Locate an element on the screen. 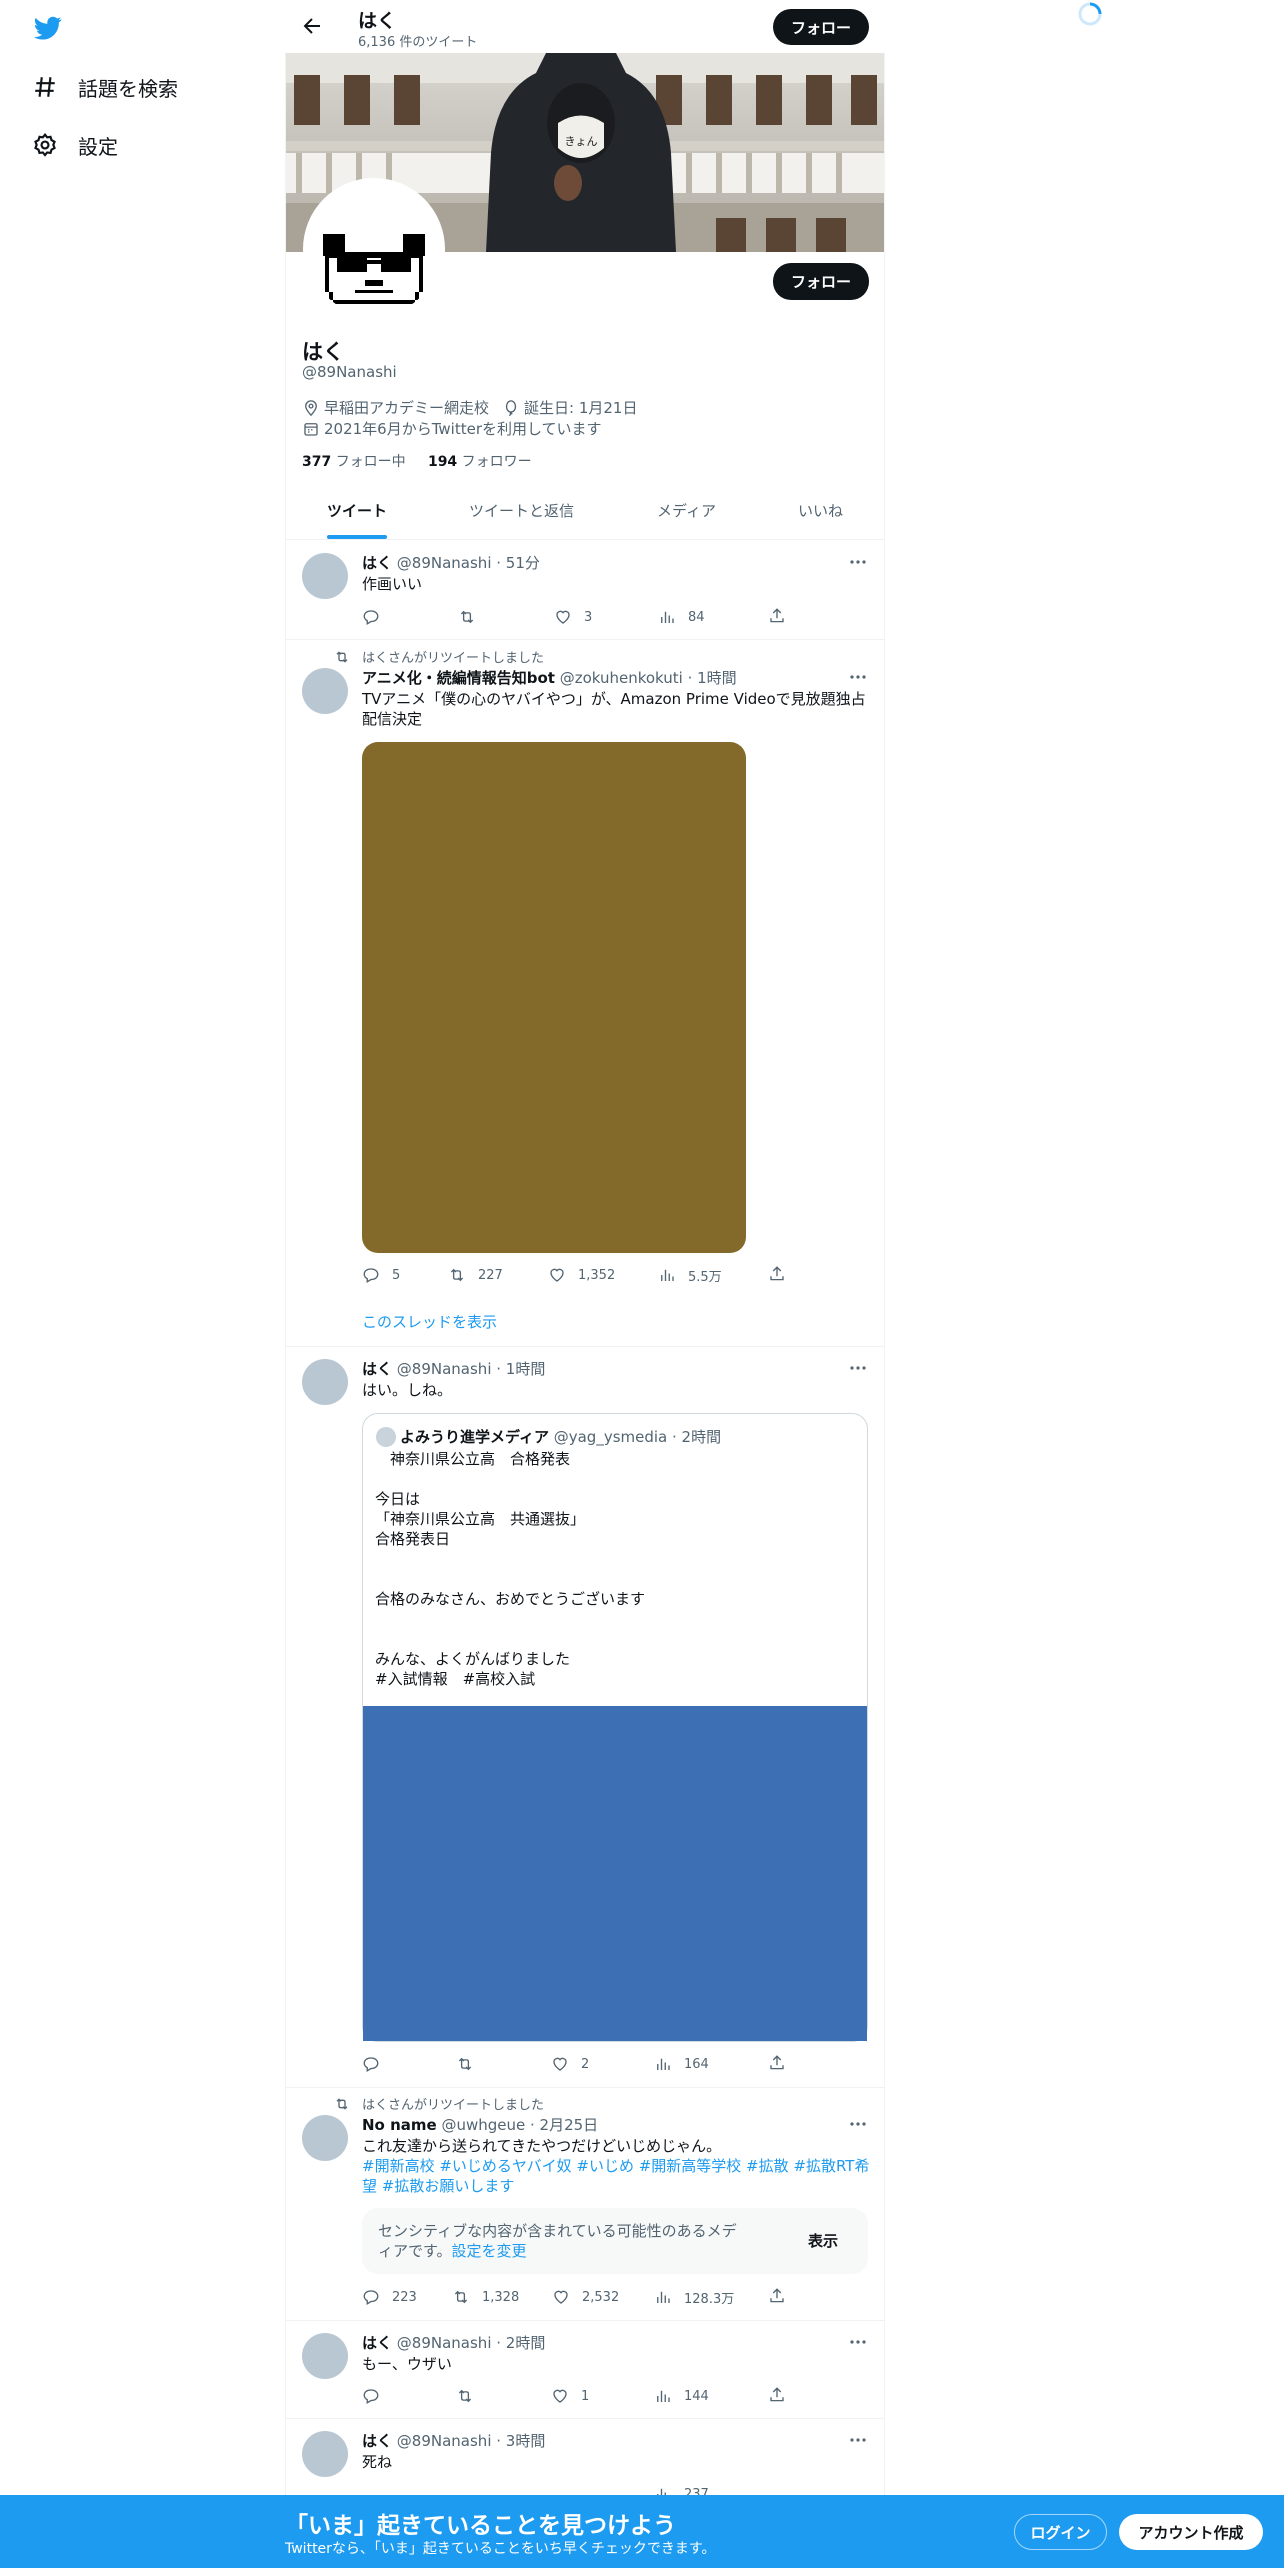 This screenshot has width=1284, height=2568. views-button: 128.3万 is located at coordinates (694, 2297).